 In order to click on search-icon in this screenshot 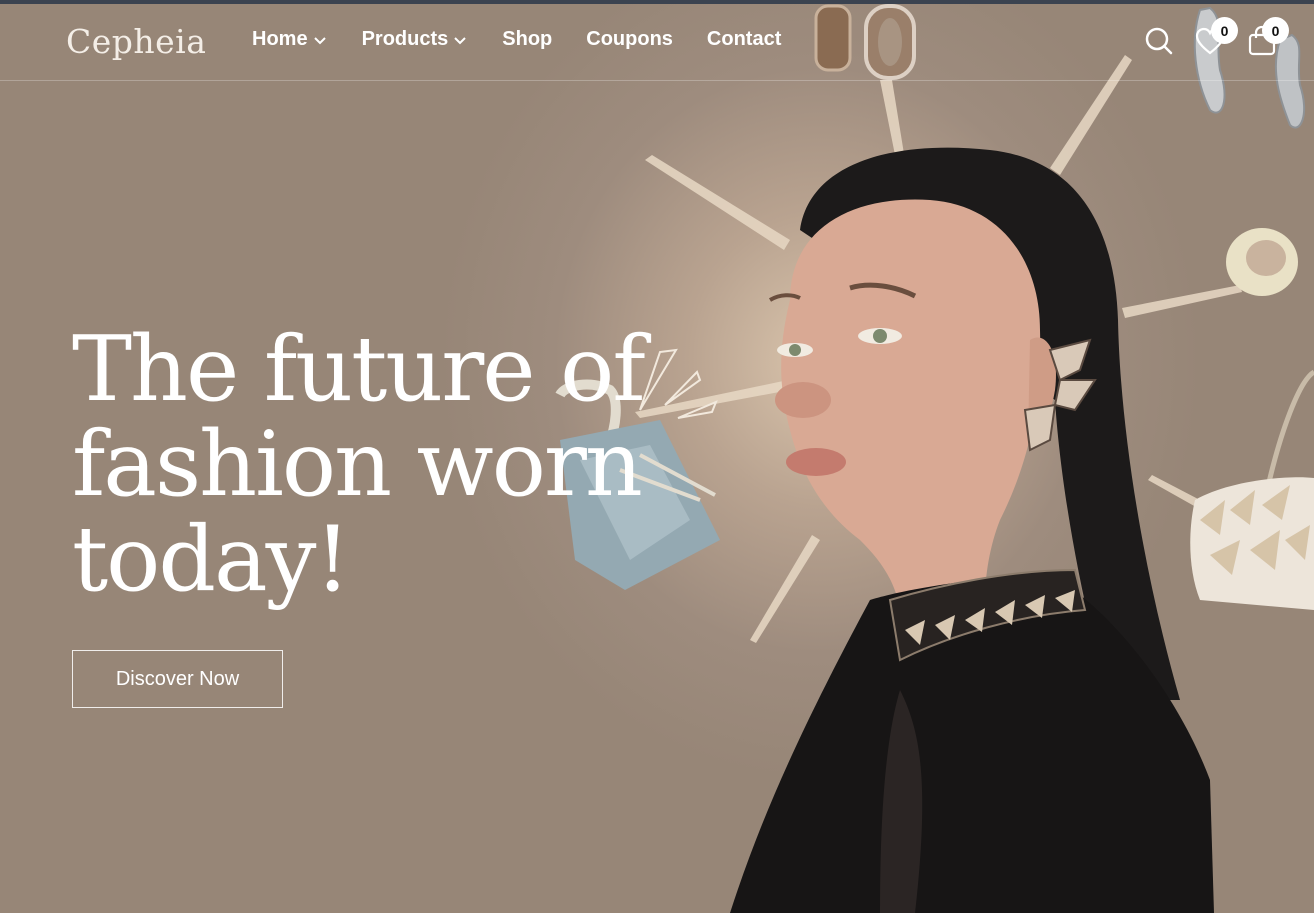, I will do `click(1159, 41)`.